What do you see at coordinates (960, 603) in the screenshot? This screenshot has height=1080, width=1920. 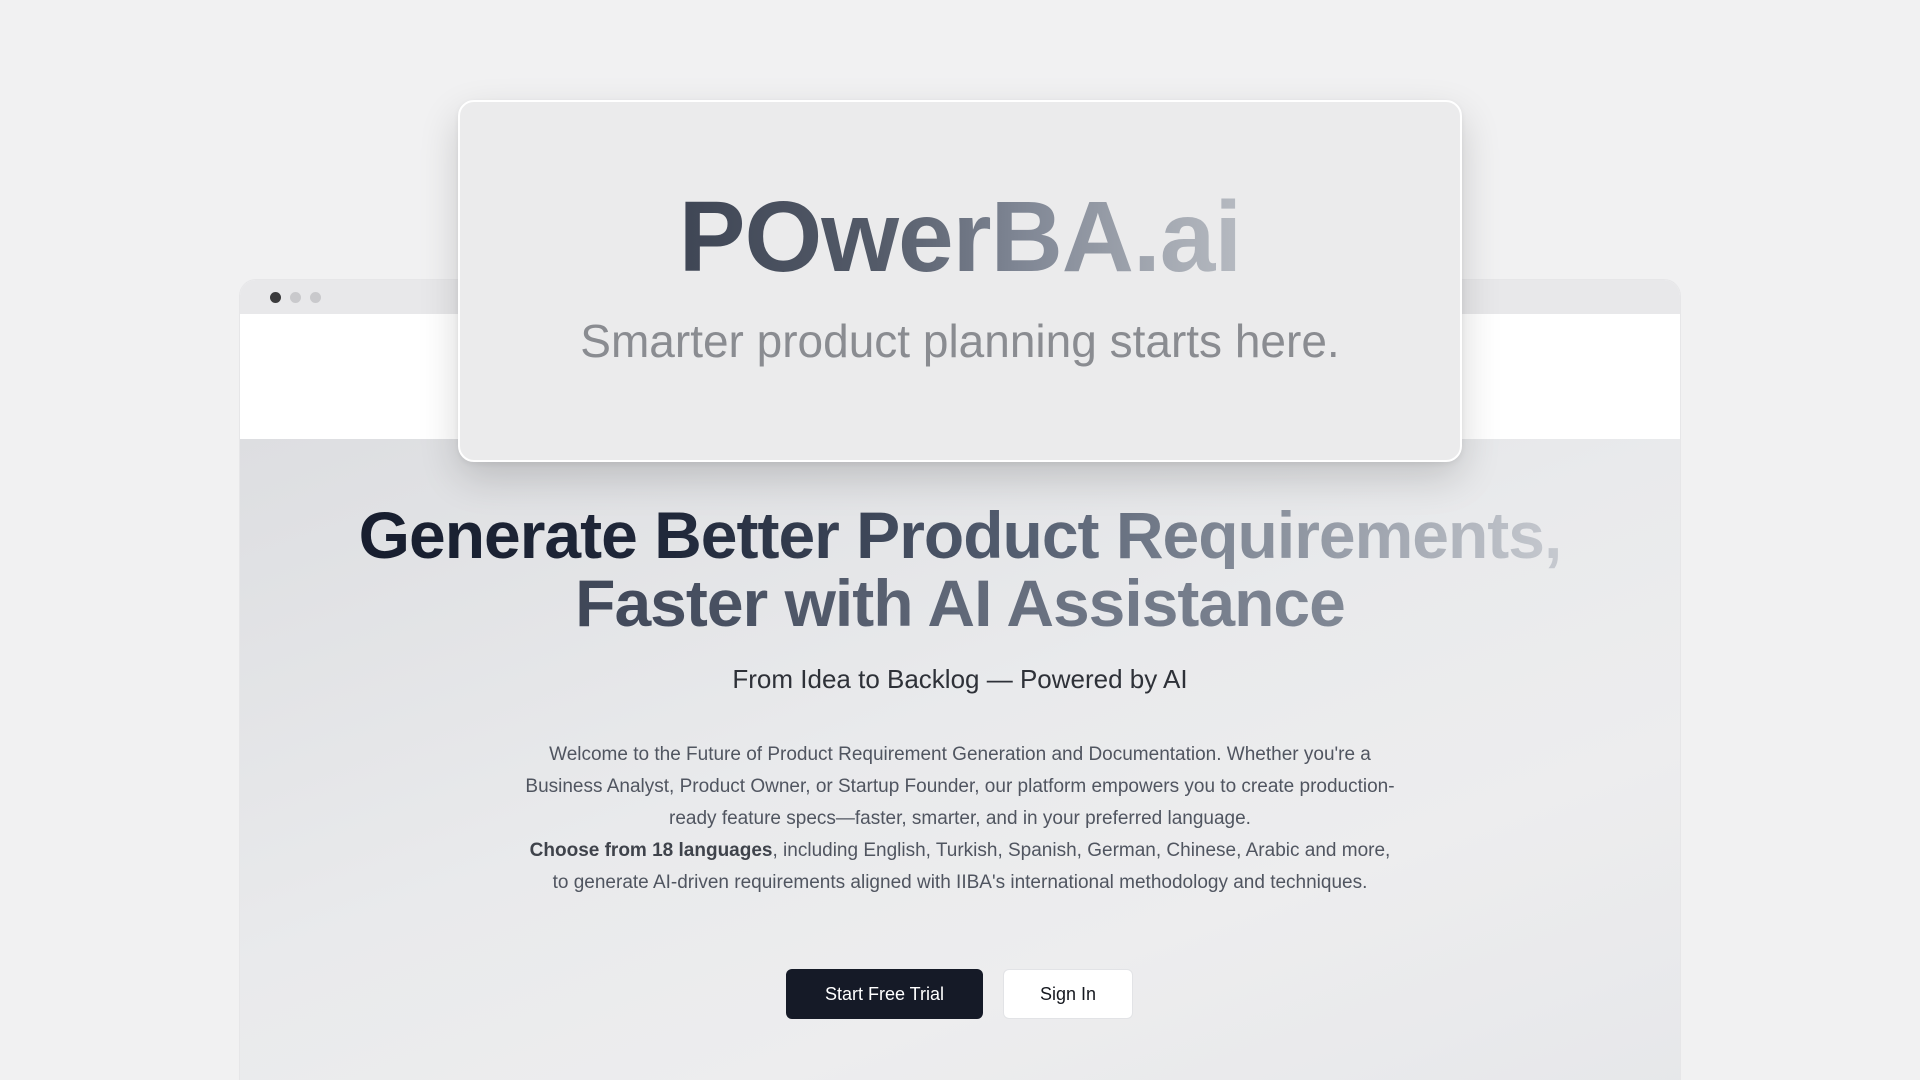 I see `hero-heading-line-2: Faster with AI Assistance` at bounding box center [960, 603].